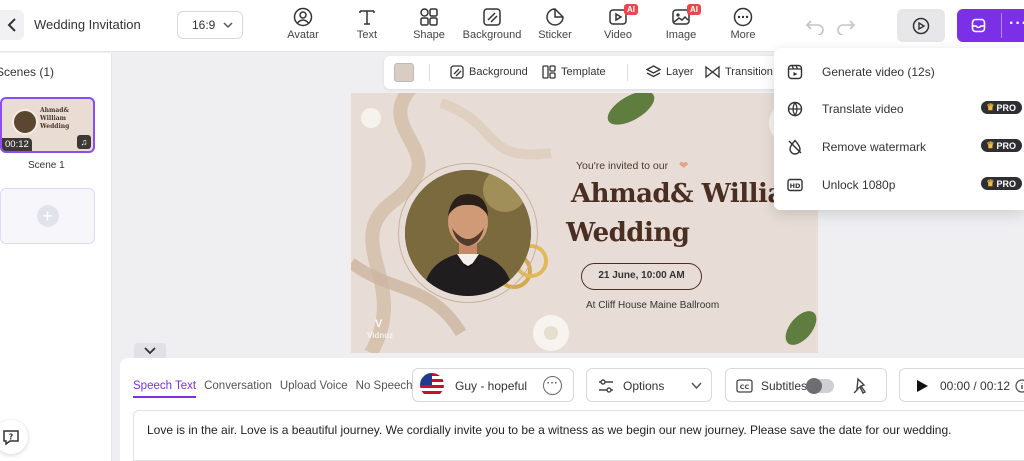  I want to click on tab-speech-text: Speech Text, so click(165, 389).